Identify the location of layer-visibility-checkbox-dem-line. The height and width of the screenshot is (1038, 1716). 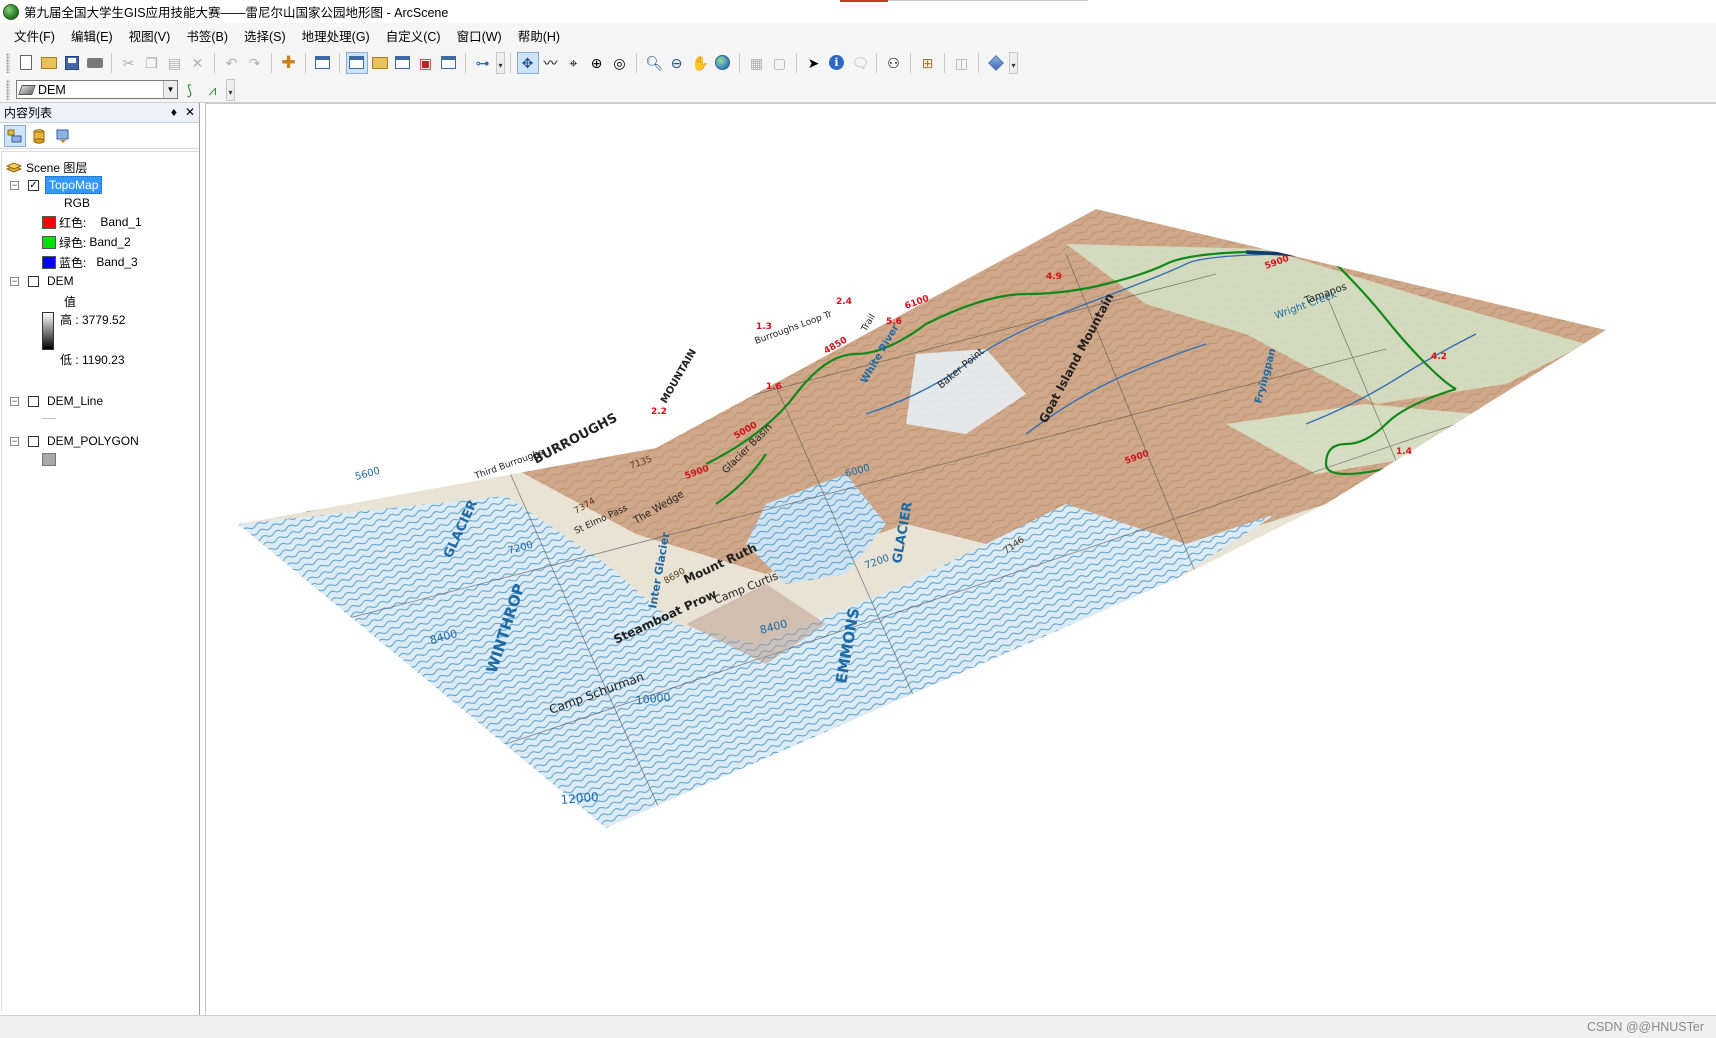
(33, 401).